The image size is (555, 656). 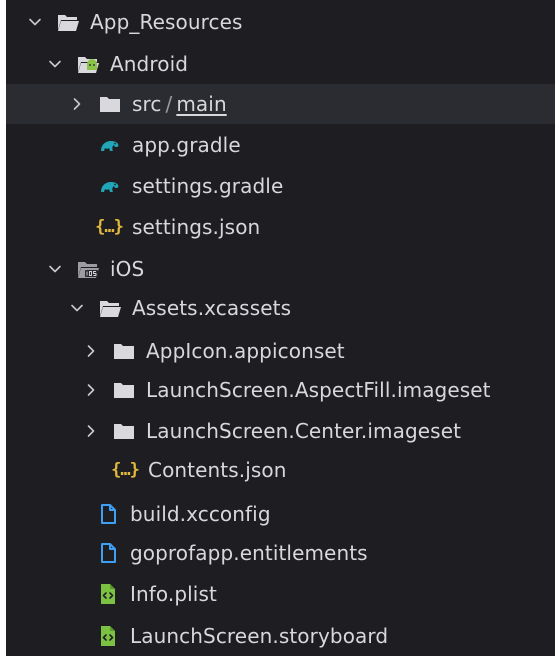 What do you see at coordinates (127, 269) in the screenshot?
I see `tree-item-label: iOS` at bounding box center [127, 269].